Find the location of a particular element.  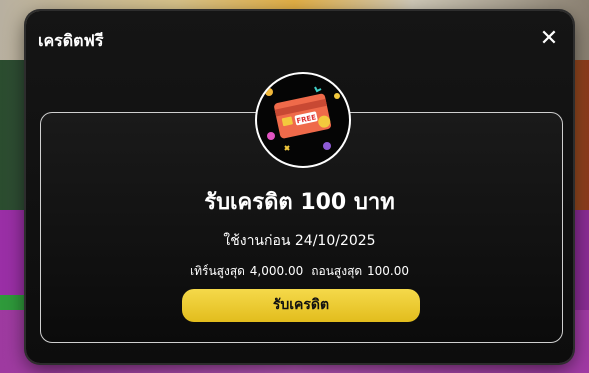

modal-title: เครดิตฟรี is located at coordinates (71, 40).